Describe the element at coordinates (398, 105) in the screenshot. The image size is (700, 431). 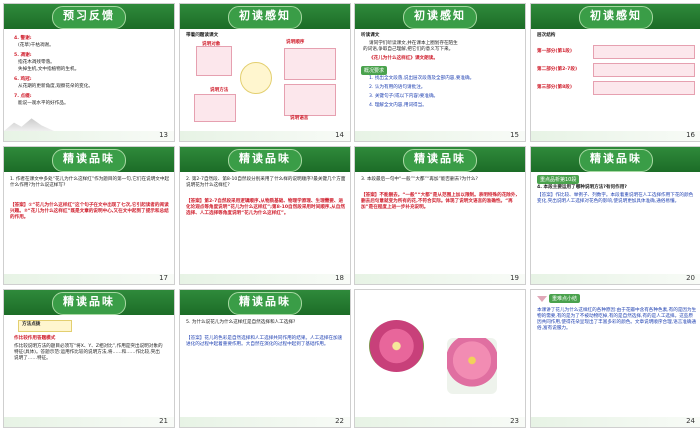
I see `requirement: 4. 理解全文内容,用词得当。` at that location.